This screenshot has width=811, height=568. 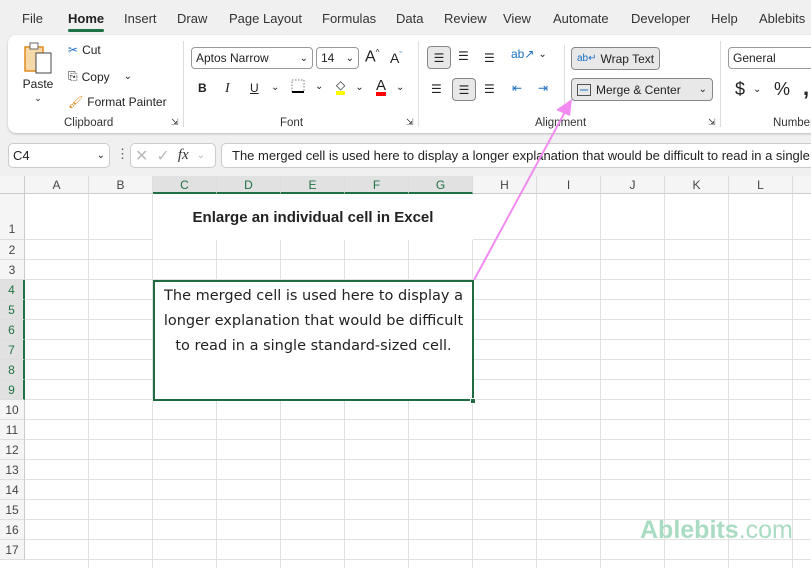 I want to click on font-size-select: 14 ⌄, so click(x=337, y=58).